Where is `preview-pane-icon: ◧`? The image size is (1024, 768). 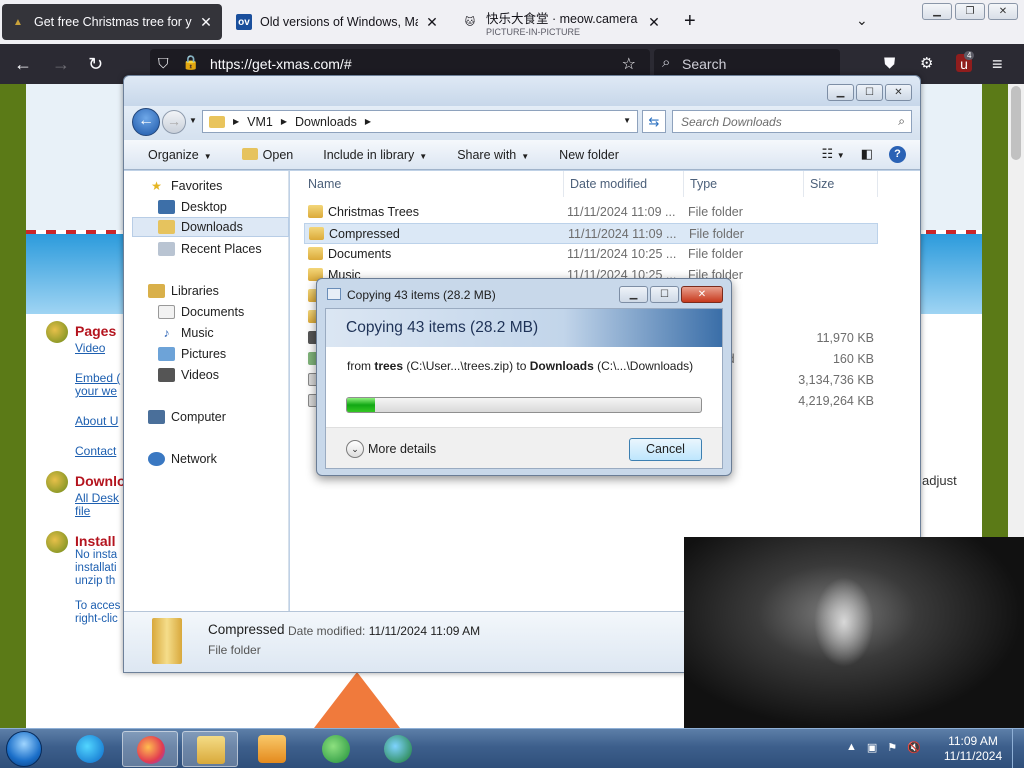
preview-pane-icon: ◧ is located at coordinates (867, 154).